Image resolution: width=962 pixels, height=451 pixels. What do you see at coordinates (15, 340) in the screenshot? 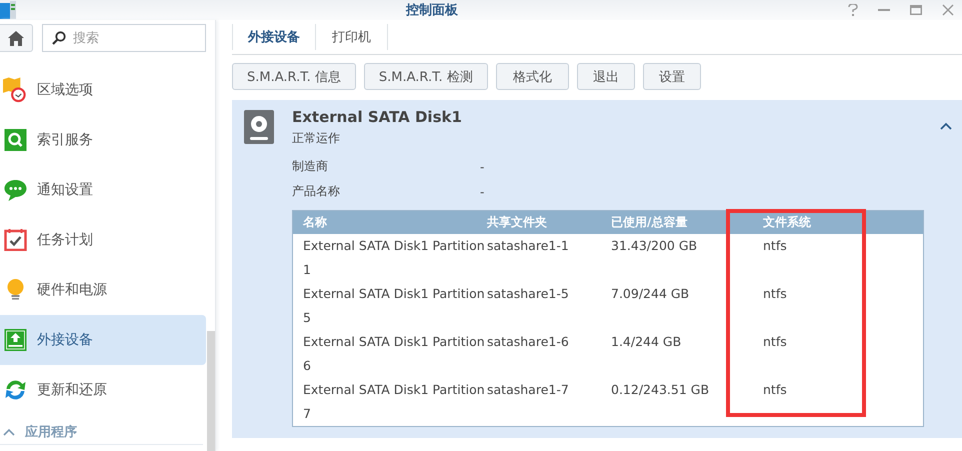
I see `upload-icon` at bounding box center [15, 340].